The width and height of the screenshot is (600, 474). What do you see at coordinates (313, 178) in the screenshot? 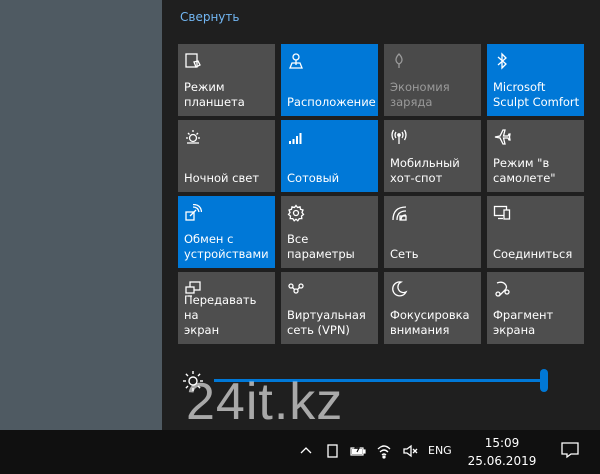
I see `quick-action-label: Сотовый` at bounding box center [313, 178].